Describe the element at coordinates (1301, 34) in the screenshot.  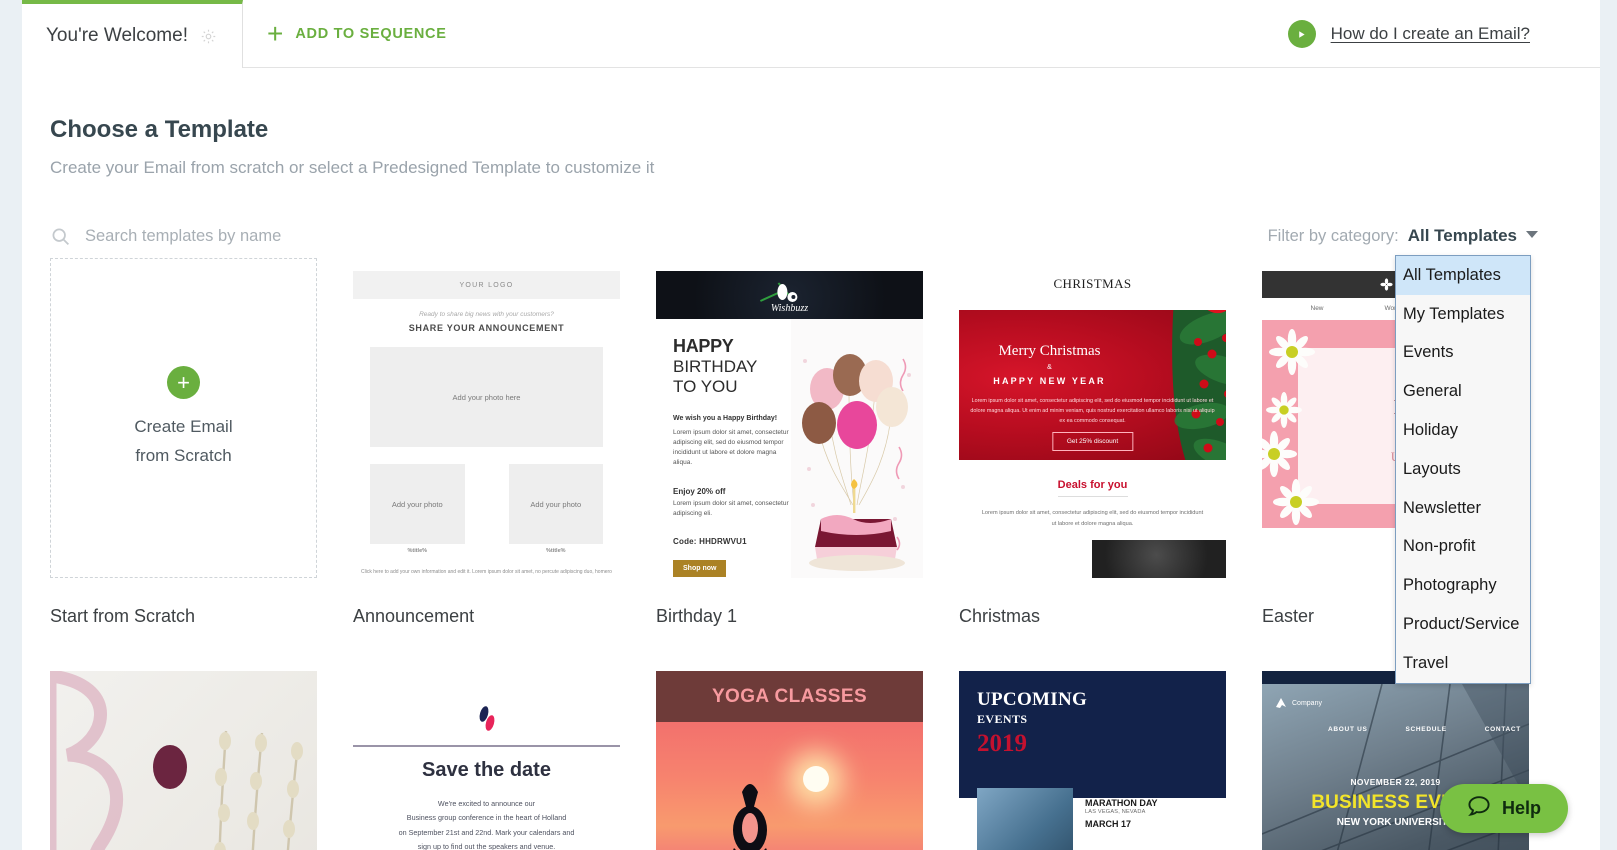
I see `play-icon` at that location.